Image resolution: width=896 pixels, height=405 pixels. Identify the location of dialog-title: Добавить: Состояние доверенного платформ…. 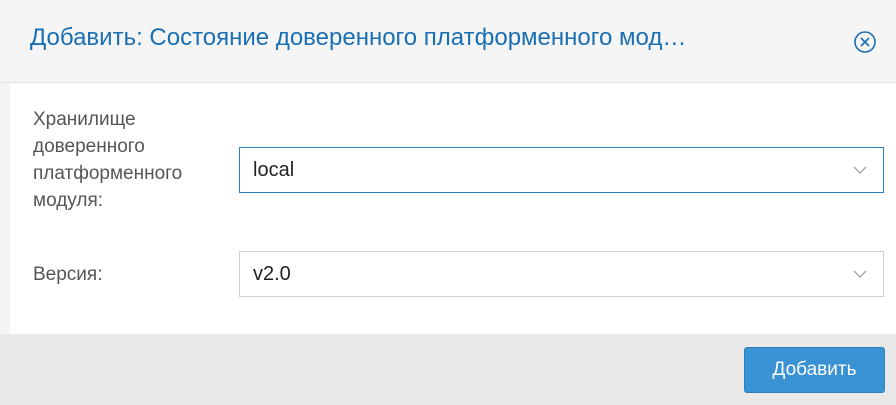
(358, 37).